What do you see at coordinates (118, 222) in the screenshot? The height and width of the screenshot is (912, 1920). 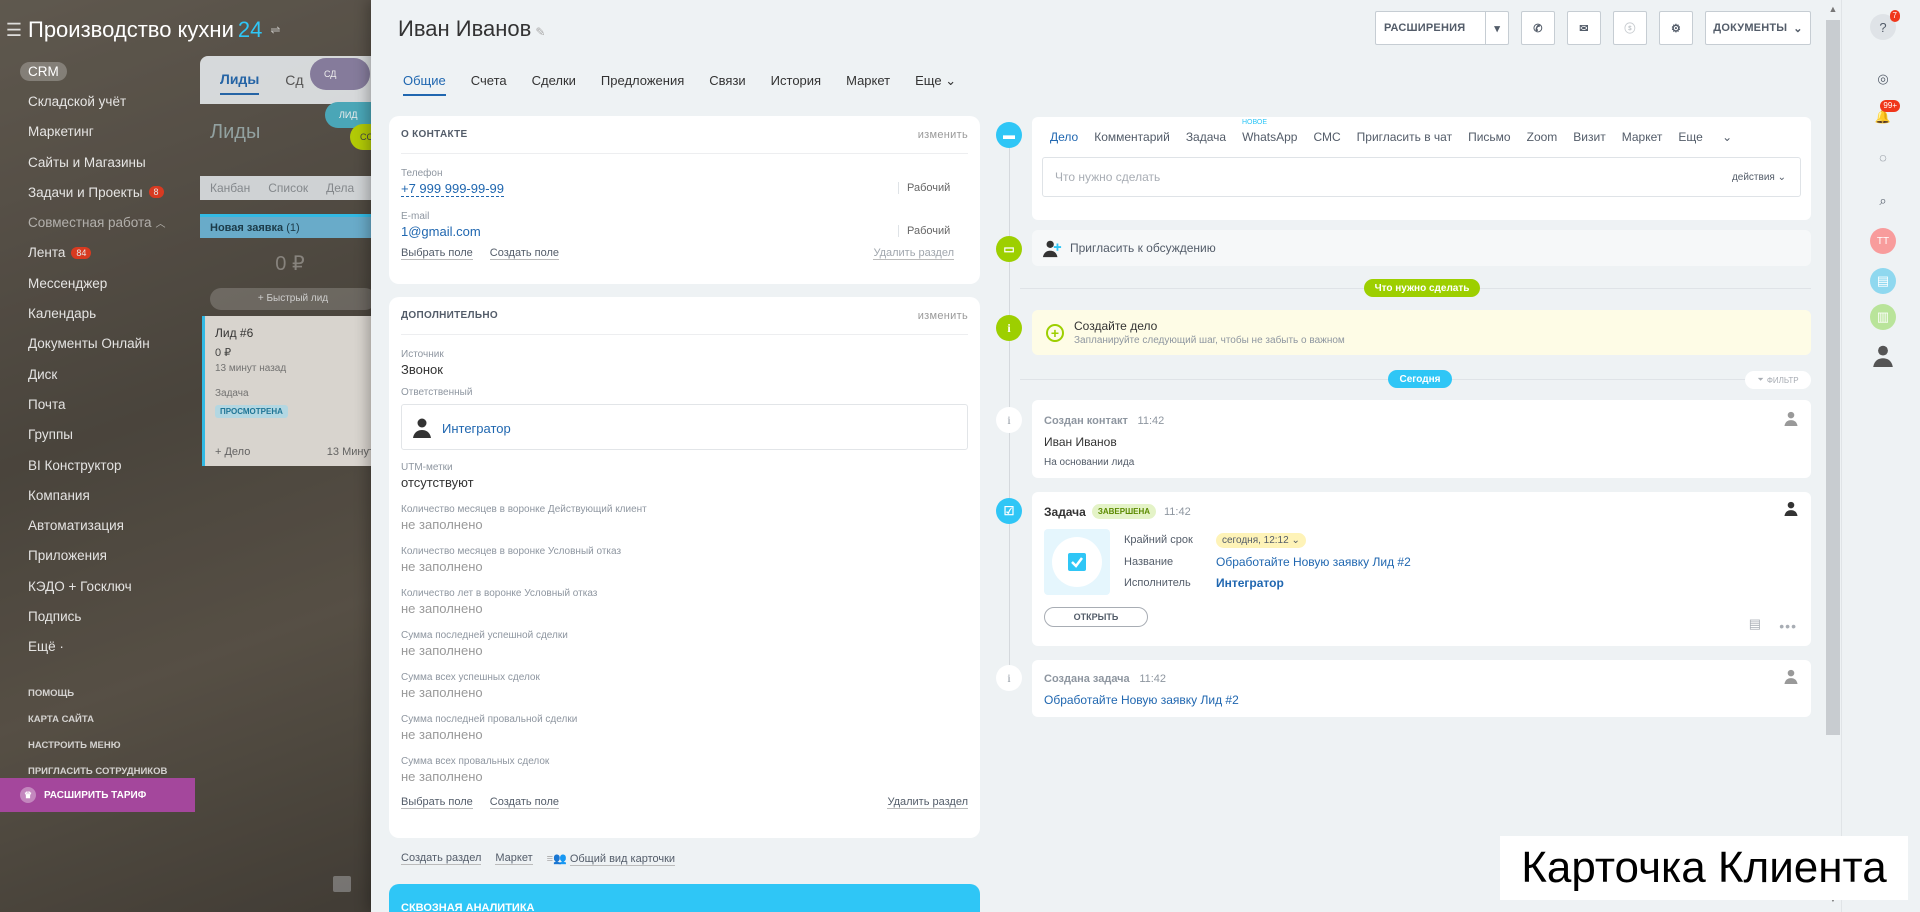 I see `menu-item-collab: Совместная работа ︿` at bounding box center [118, 222].